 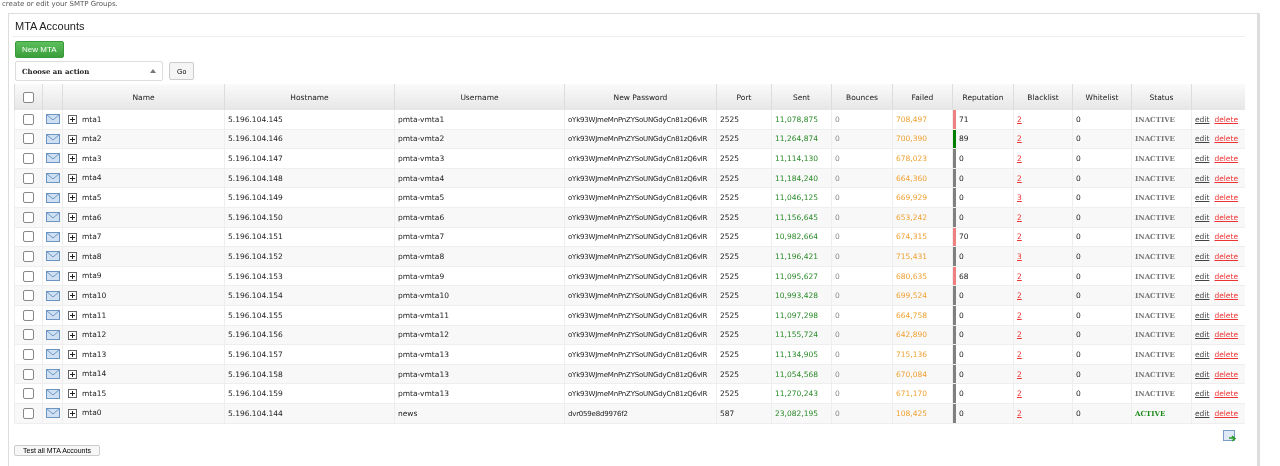 What do you see at coordinates (1230, 436) in the screenshot?
I see `export-icon` at bounding box center [1230, 436].